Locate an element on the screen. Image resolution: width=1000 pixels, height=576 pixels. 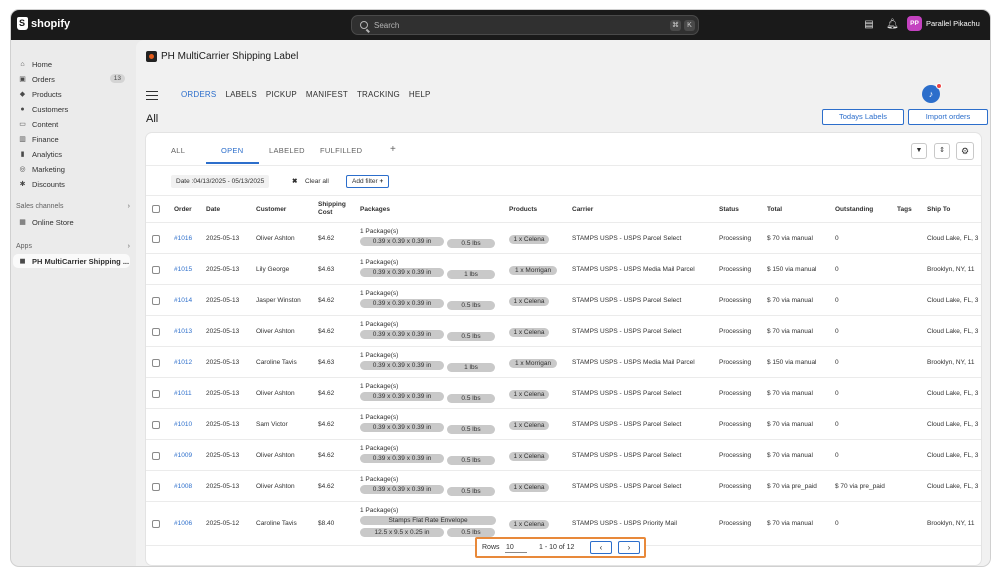
col-customer: Customer is located at coordinates (271, 210).